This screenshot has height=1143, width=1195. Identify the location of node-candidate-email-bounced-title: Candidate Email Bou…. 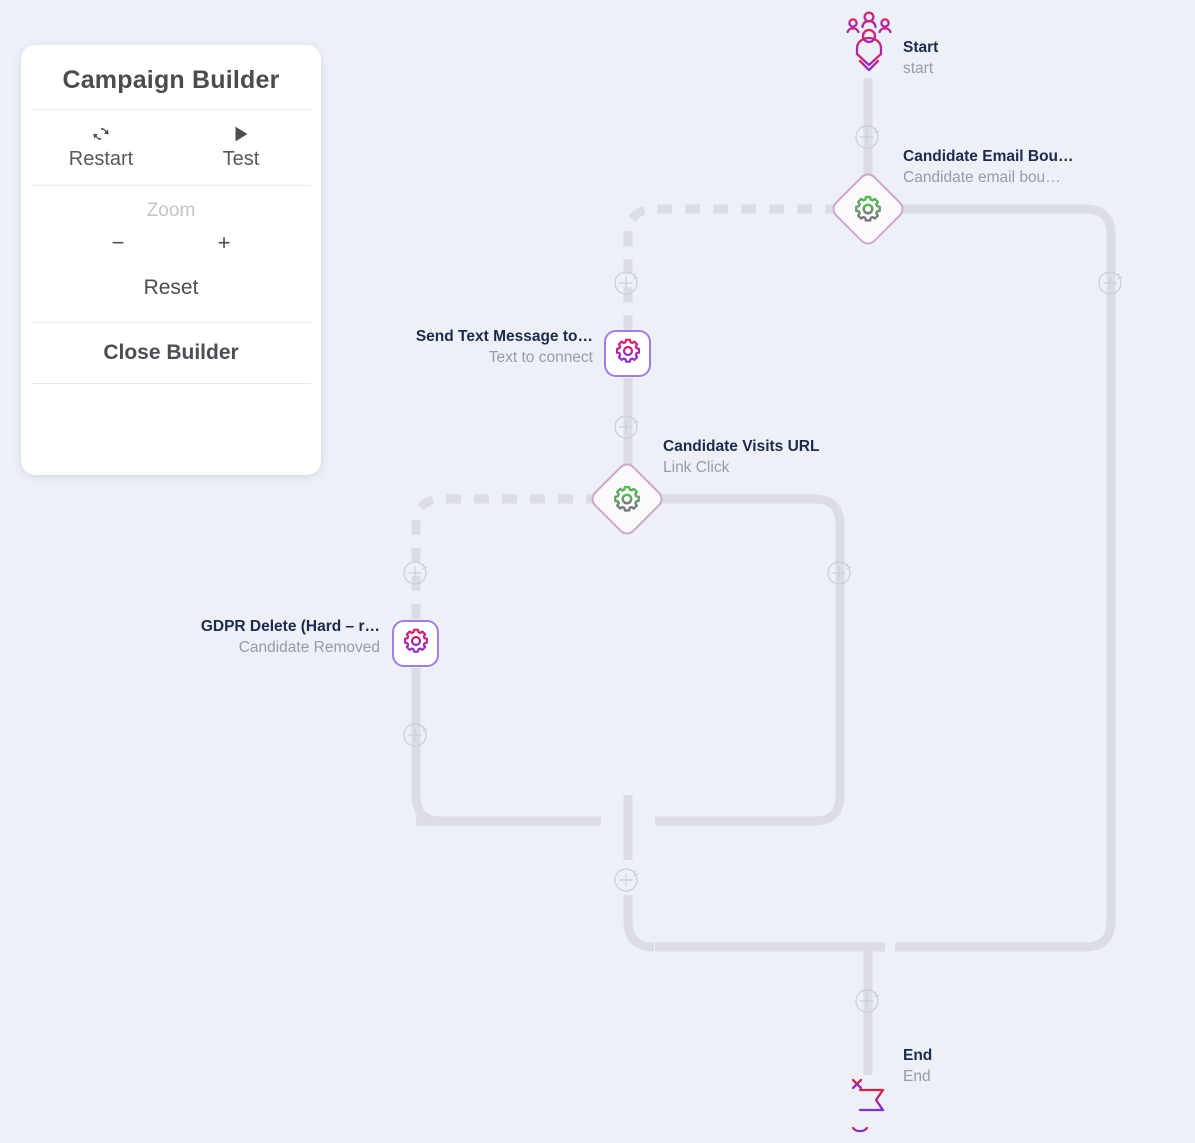
(988, 156).